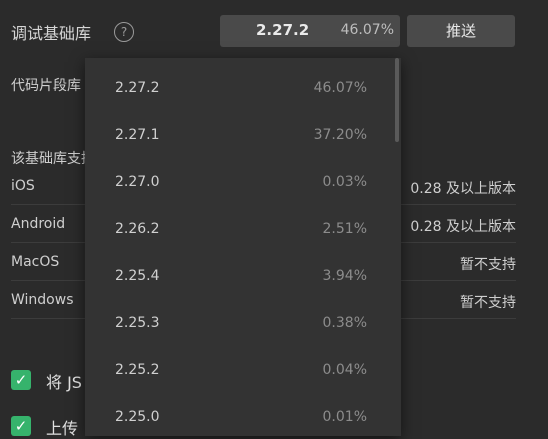 The width and height of the screenshot is (548, 439). What do you see at coordinates (137, 229) in the screenshot?
I see `option-version: 2.26.2` at bounding box center [137, 229].